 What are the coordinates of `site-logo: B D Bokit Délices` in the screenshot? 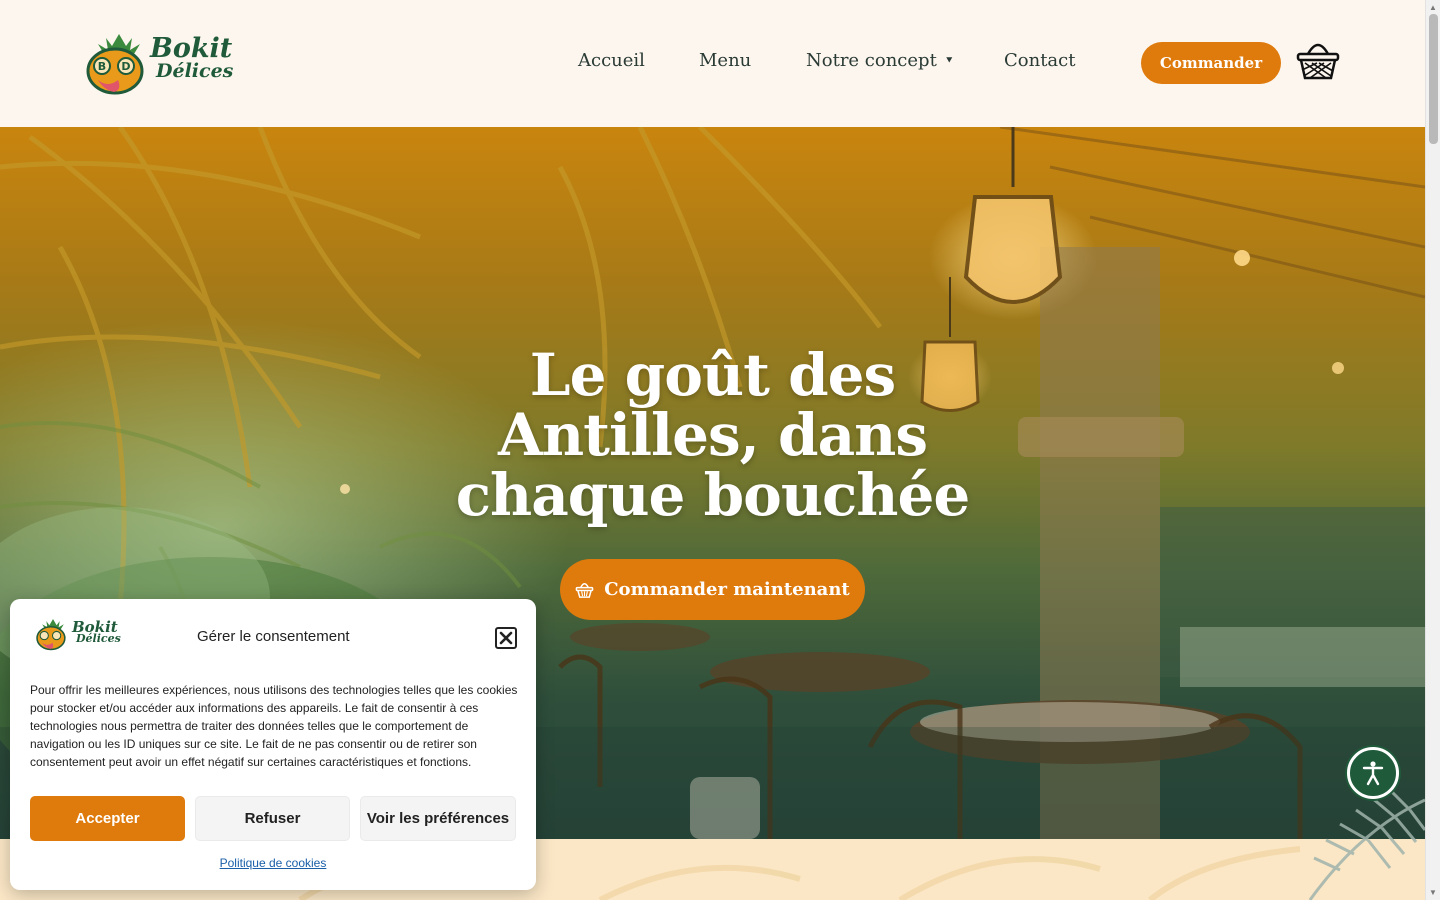 It's located at (161, 63).